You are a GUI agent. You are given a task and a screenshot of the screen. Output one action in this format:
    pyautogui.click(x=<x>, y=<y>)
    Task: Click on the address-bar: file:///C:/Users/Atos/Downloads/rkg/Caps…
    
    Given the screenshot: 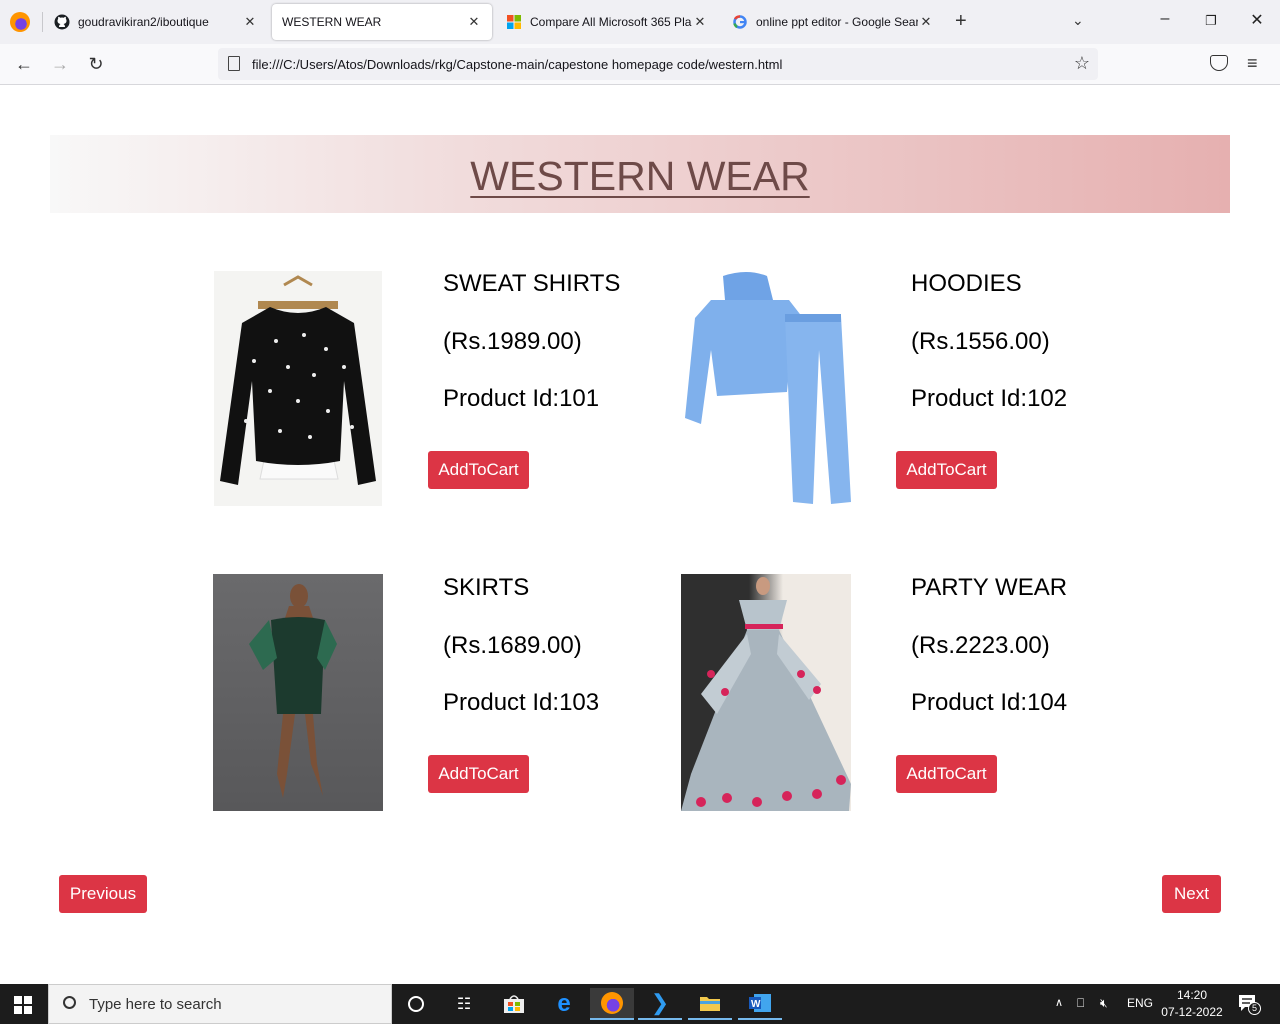 What is the action you would take?
    pyautogui.click(x=658, y=64)
    